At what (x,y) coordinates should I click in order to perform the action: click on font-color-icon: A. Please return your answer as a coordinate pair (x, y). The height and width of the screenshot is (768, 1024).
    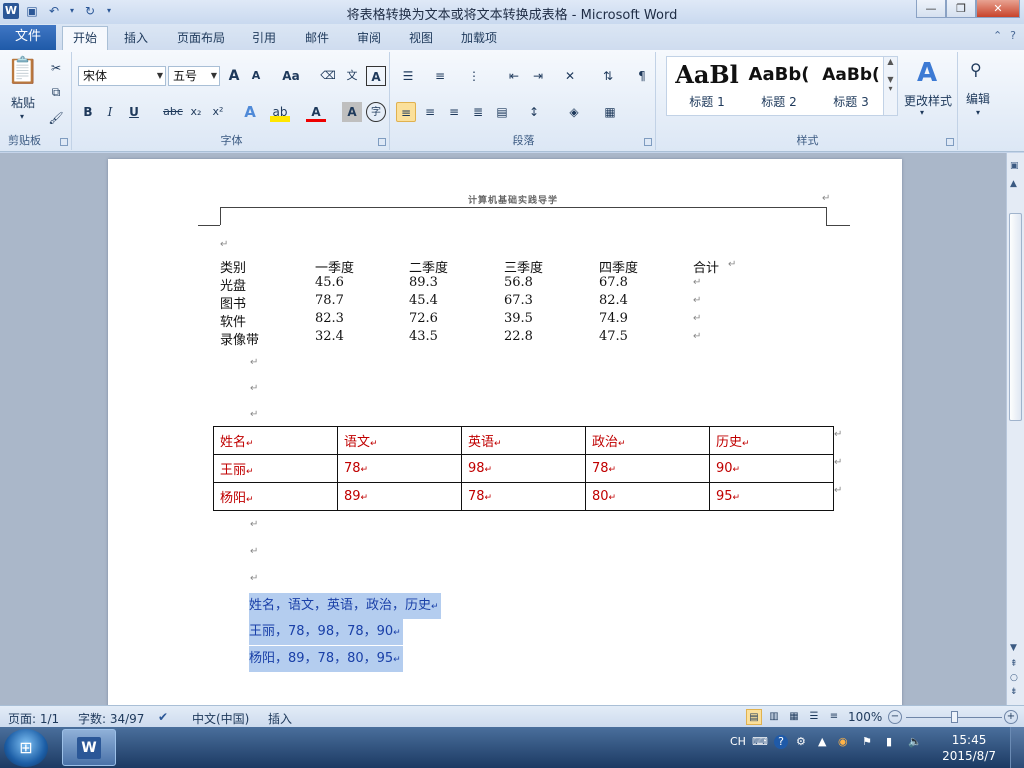
    Looking at the image, I should click on (316, 112).